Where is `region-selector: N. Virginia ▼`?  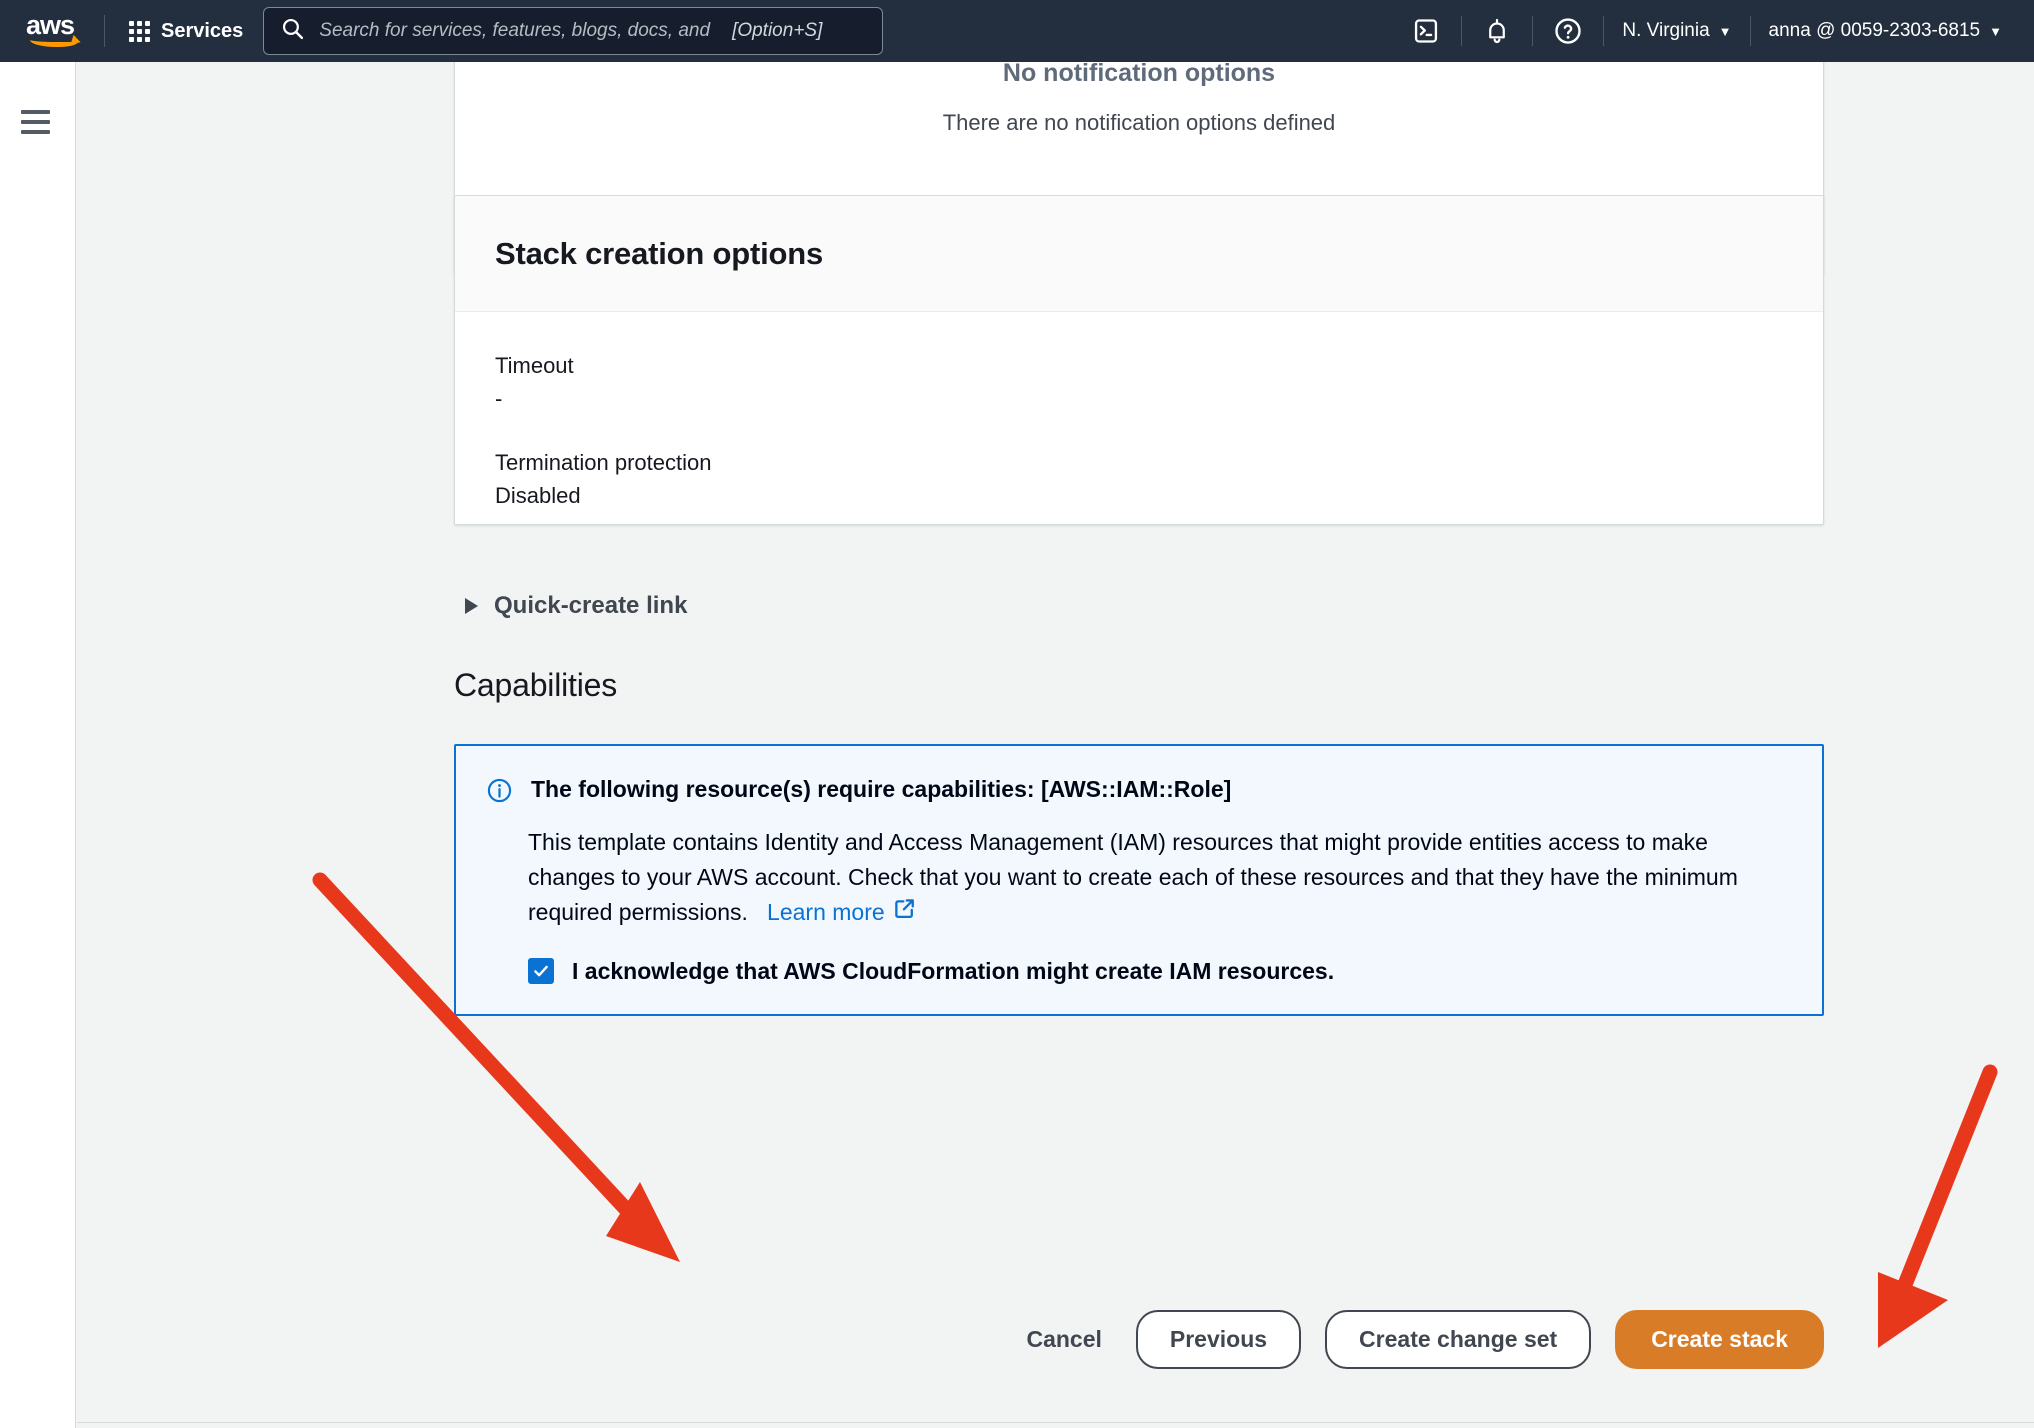 region-selector: N. Virginia ▼ is located at coordinates (1676, 31).